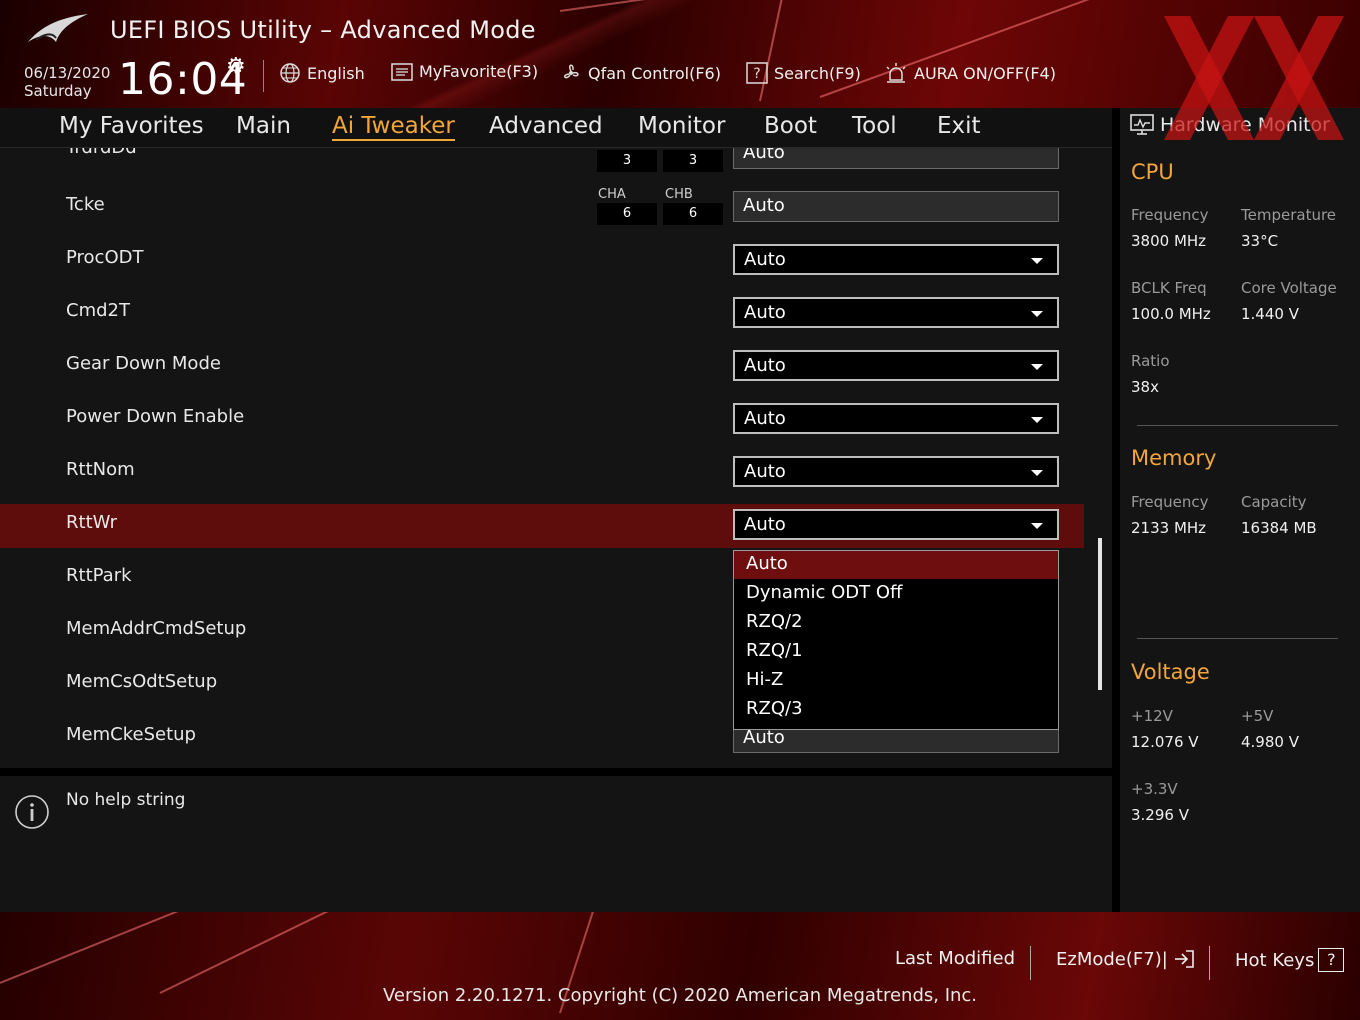 This screenshot has height=1020, width=1360. What do you see at coordinates (131, 126) in the screenshot?
I see `tab-my-favorites: My Favorites` at bounding box center [131, 126].